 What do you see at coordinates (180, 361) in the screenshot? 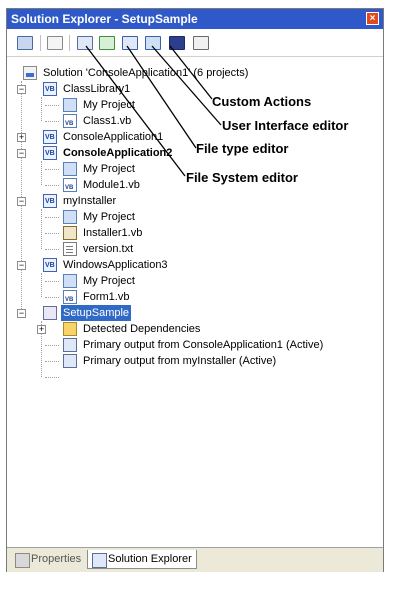
I see `tree-item-label: Primary output from myInstaller (Active)` at bounding box center [180, 361].